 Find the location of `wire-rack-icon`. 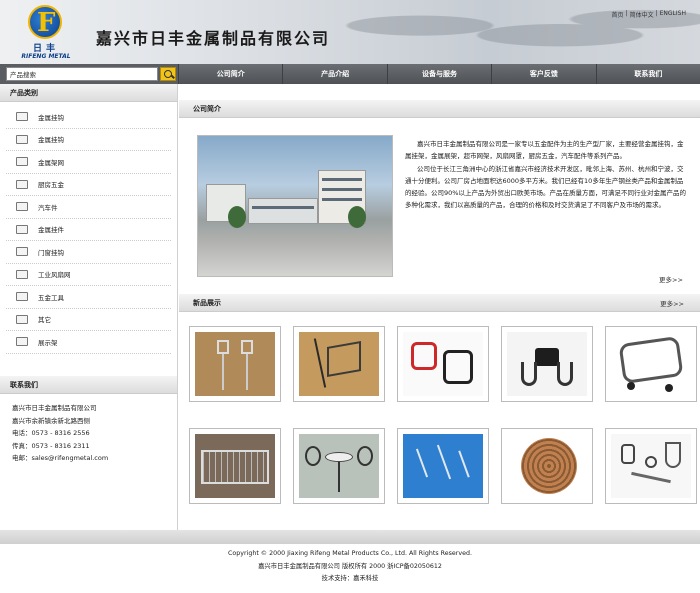

wire-rack-icon is located at coordinates (339, 364).